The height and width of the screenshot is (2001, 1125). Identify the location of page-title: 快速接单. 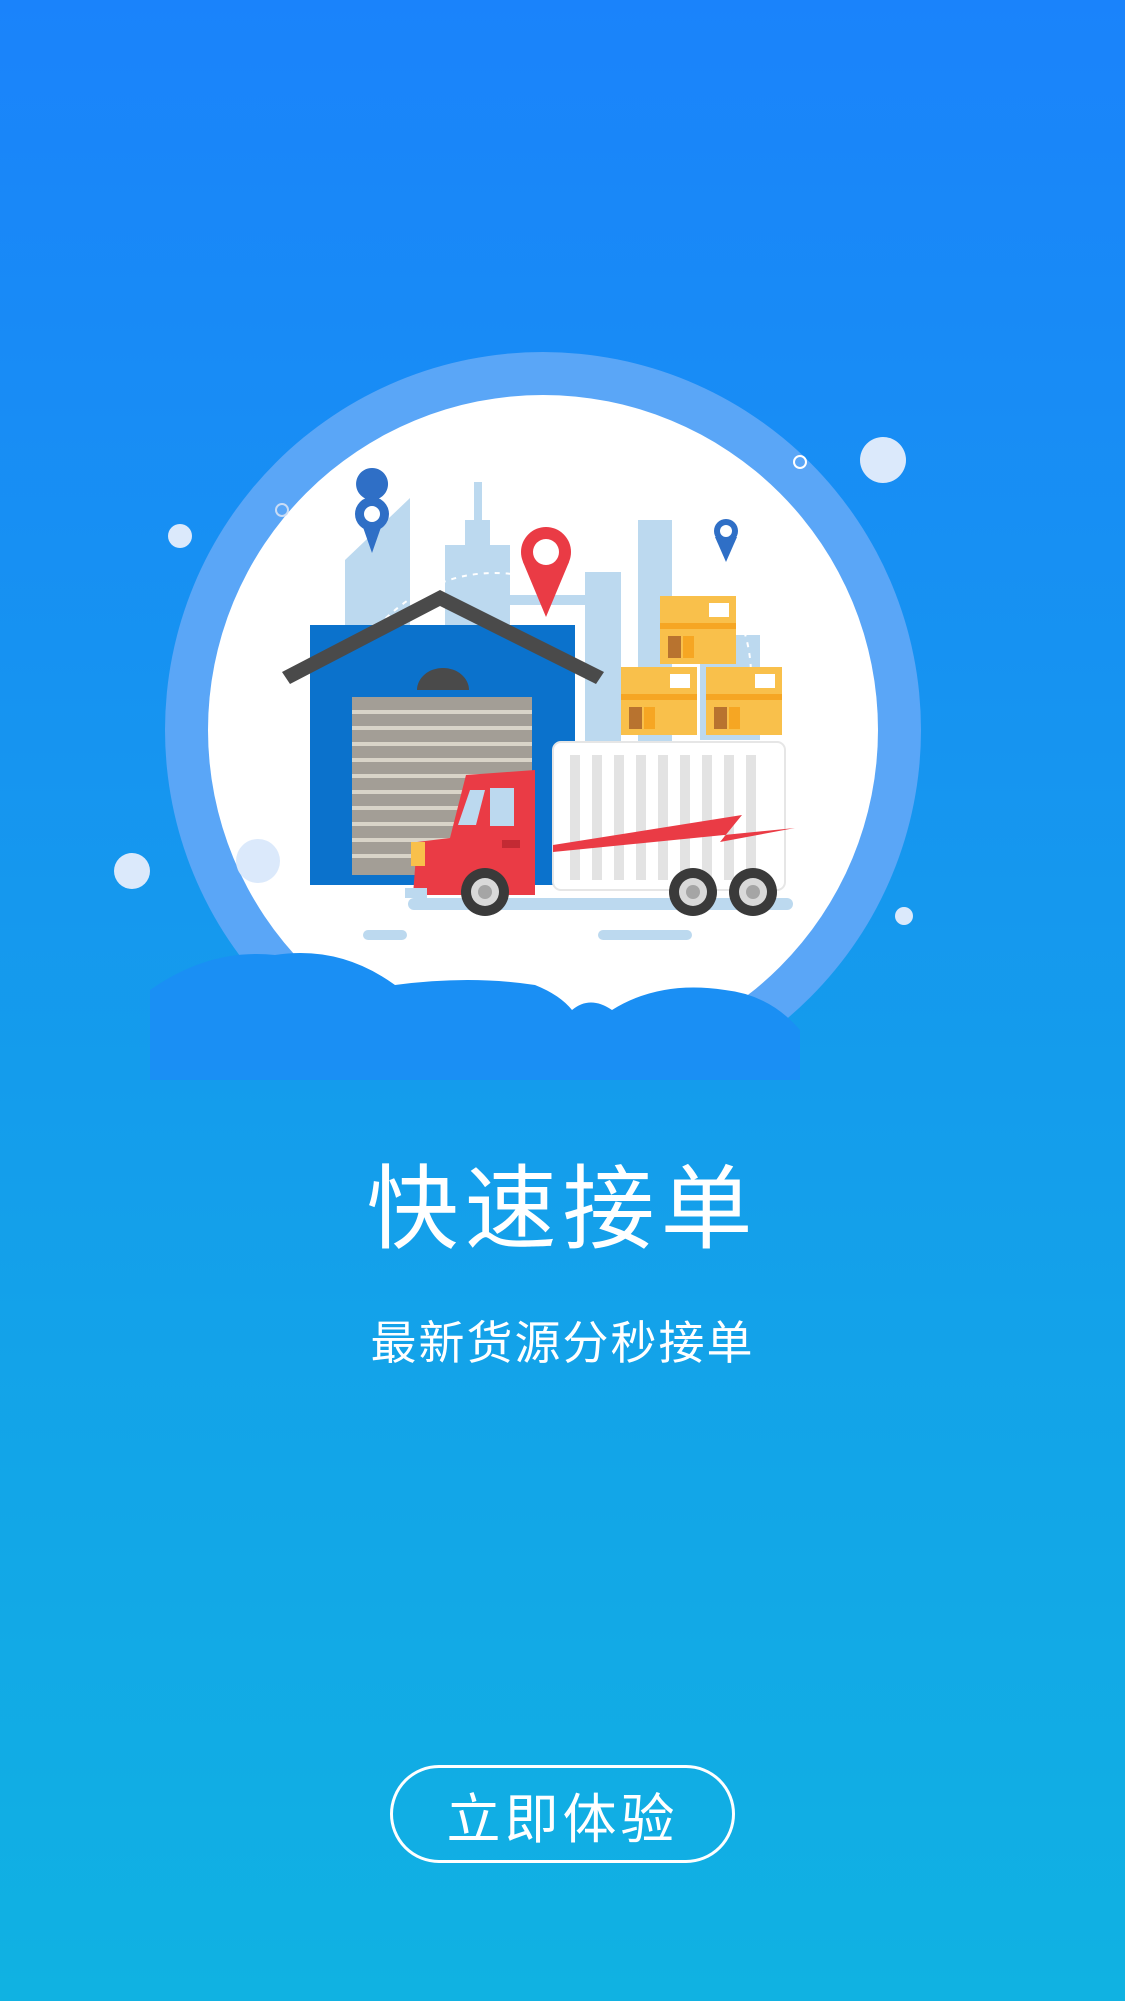
(562, 1209).